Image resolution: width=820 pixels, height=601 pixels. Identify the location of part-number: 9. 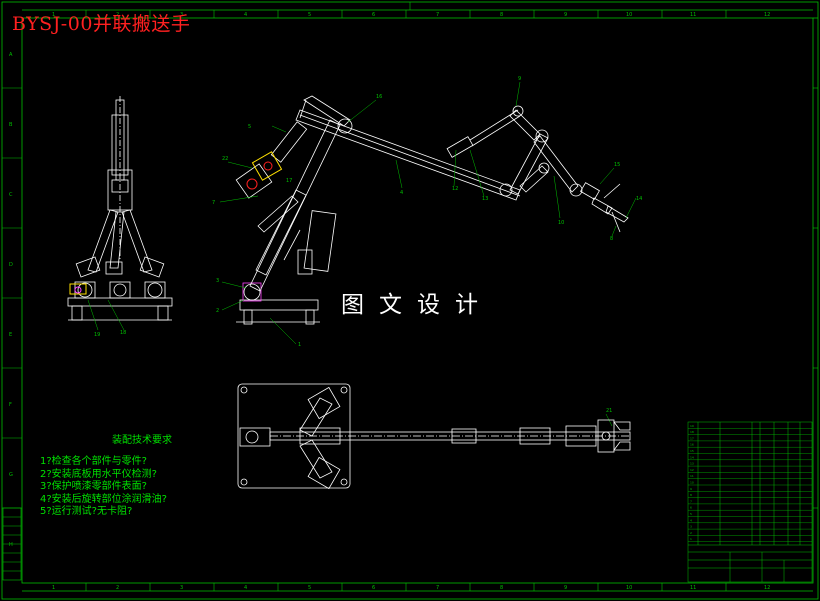
(519, 79).